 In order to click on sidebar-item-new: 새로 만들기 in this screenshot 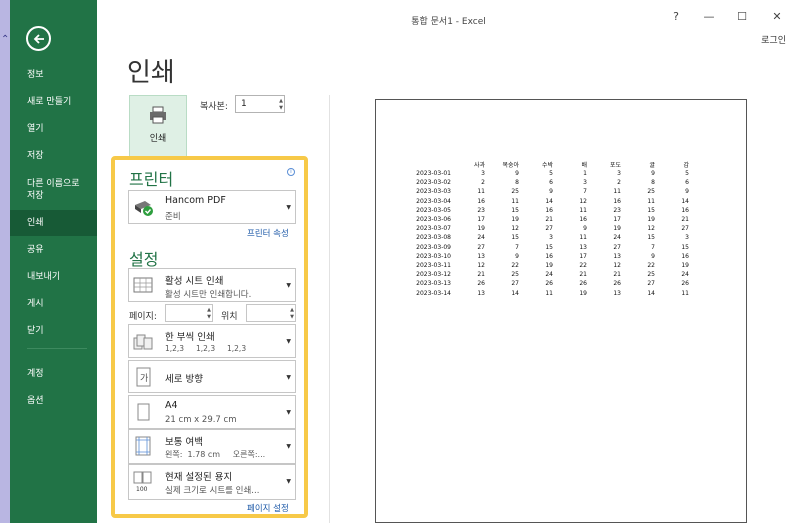, I will do `click(53, 102)`.